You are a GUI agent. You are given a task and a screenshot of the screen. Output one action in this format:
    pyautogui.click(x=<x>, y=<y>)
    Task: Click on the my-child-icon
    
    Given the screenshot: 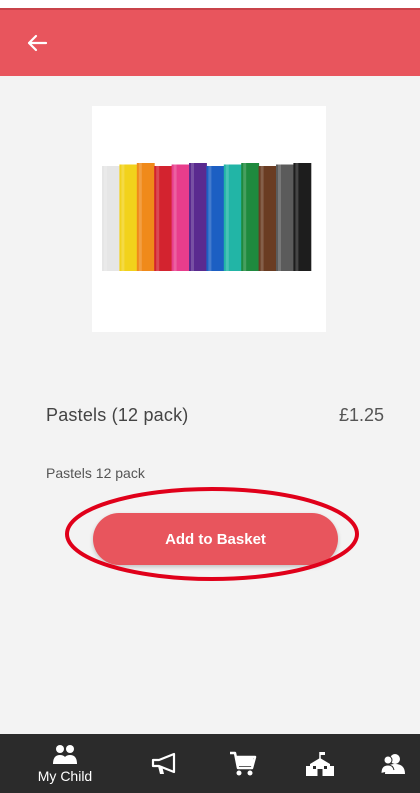 What is the action you would take?
    pyautogui.click(x=65, y=754)
    